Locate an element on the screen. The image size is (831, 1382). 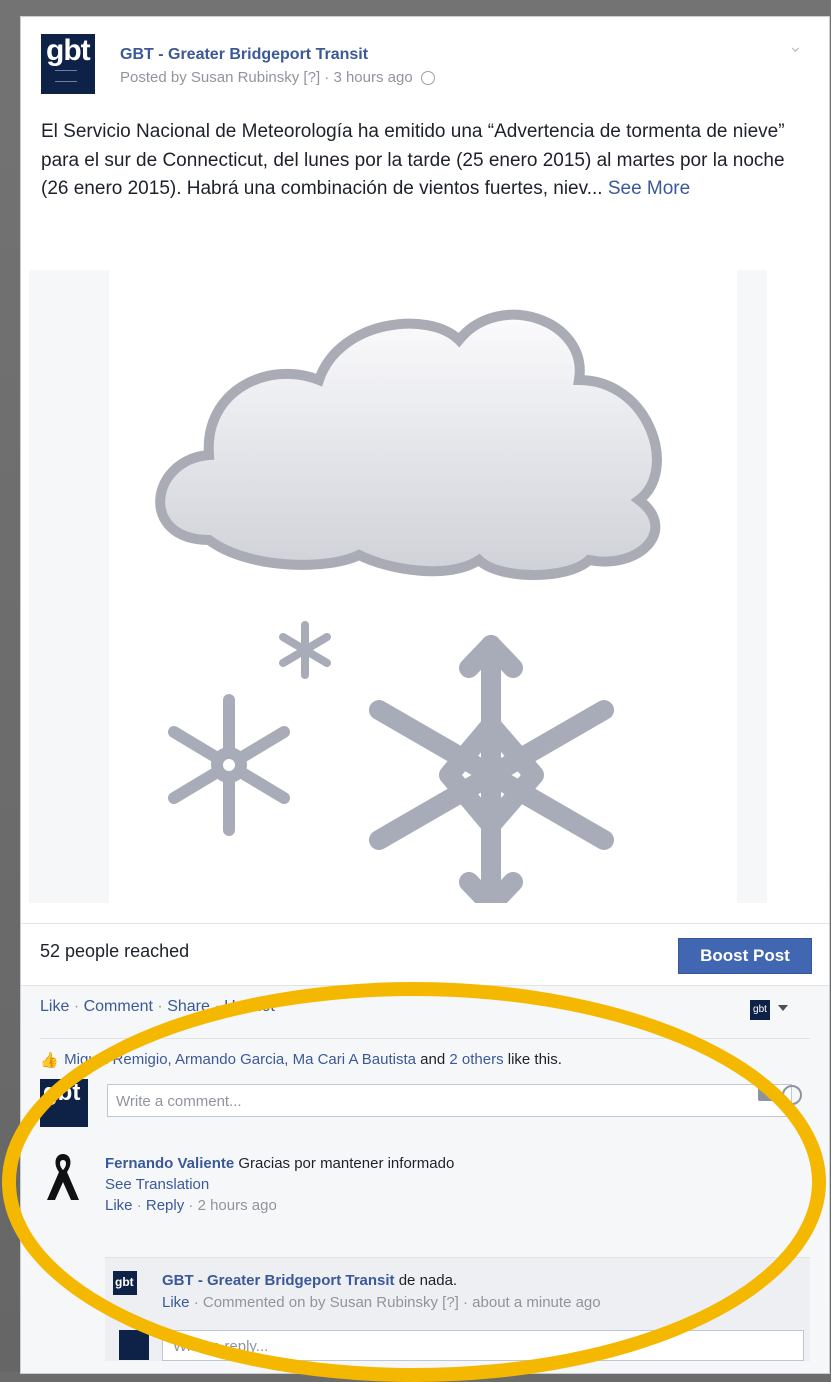
reply-composer-avatar is located at coordinates (134, 1345).